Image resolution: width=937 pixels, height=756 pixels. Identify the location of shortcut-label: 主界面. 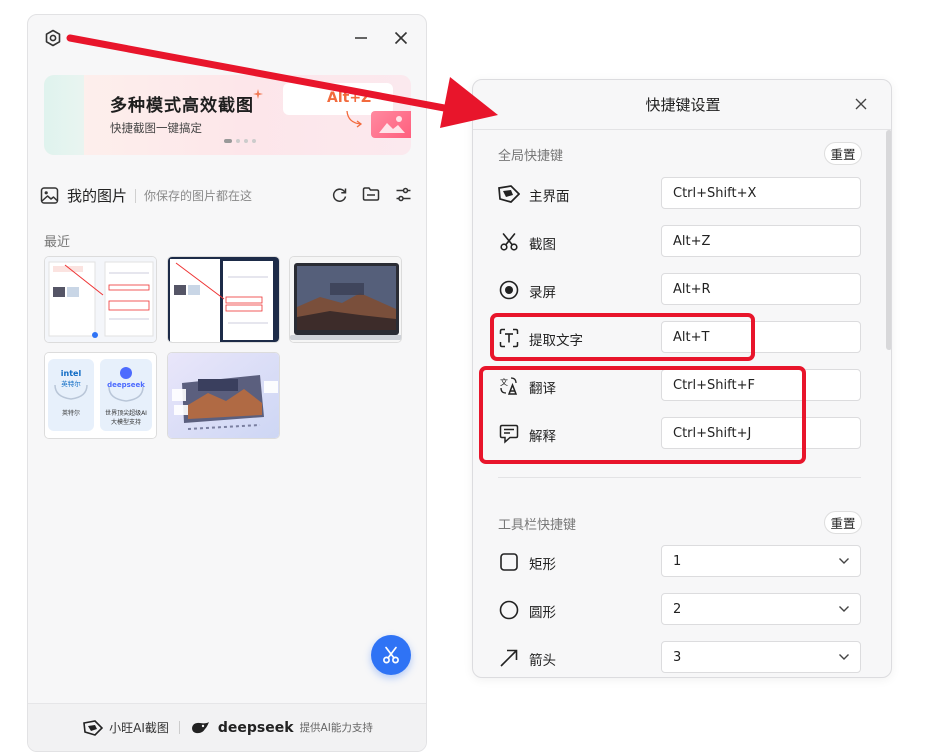
(549, 197).